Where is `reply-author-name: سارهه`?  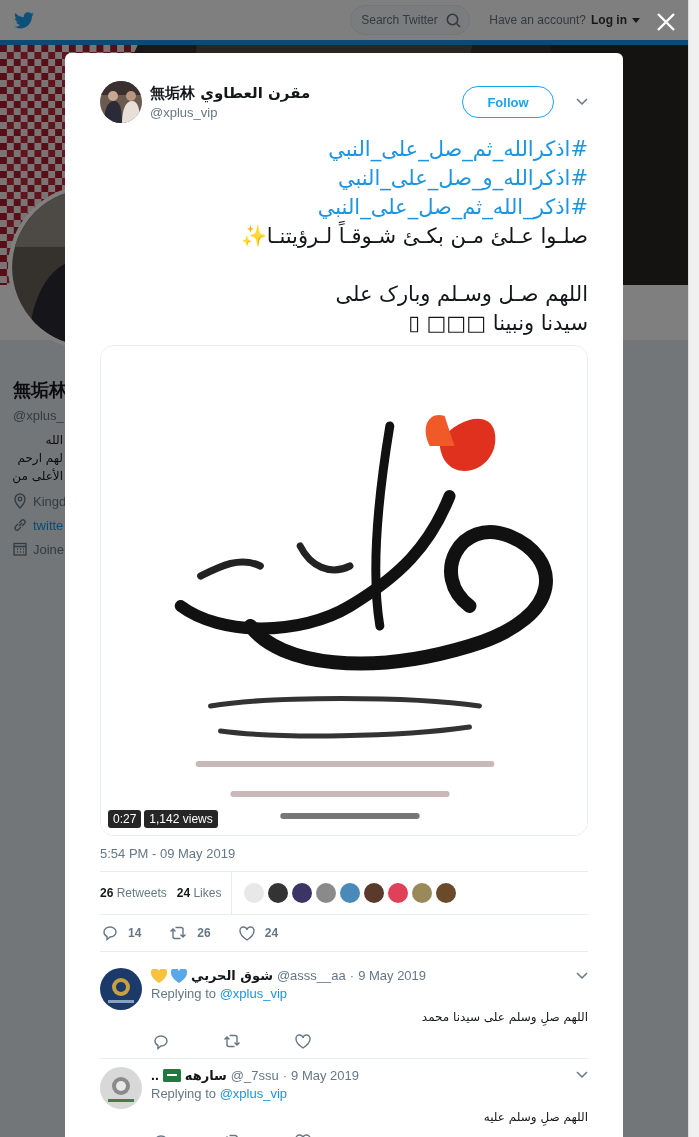
reply-author-name: سارهه is located at coordinates (205, 1075).